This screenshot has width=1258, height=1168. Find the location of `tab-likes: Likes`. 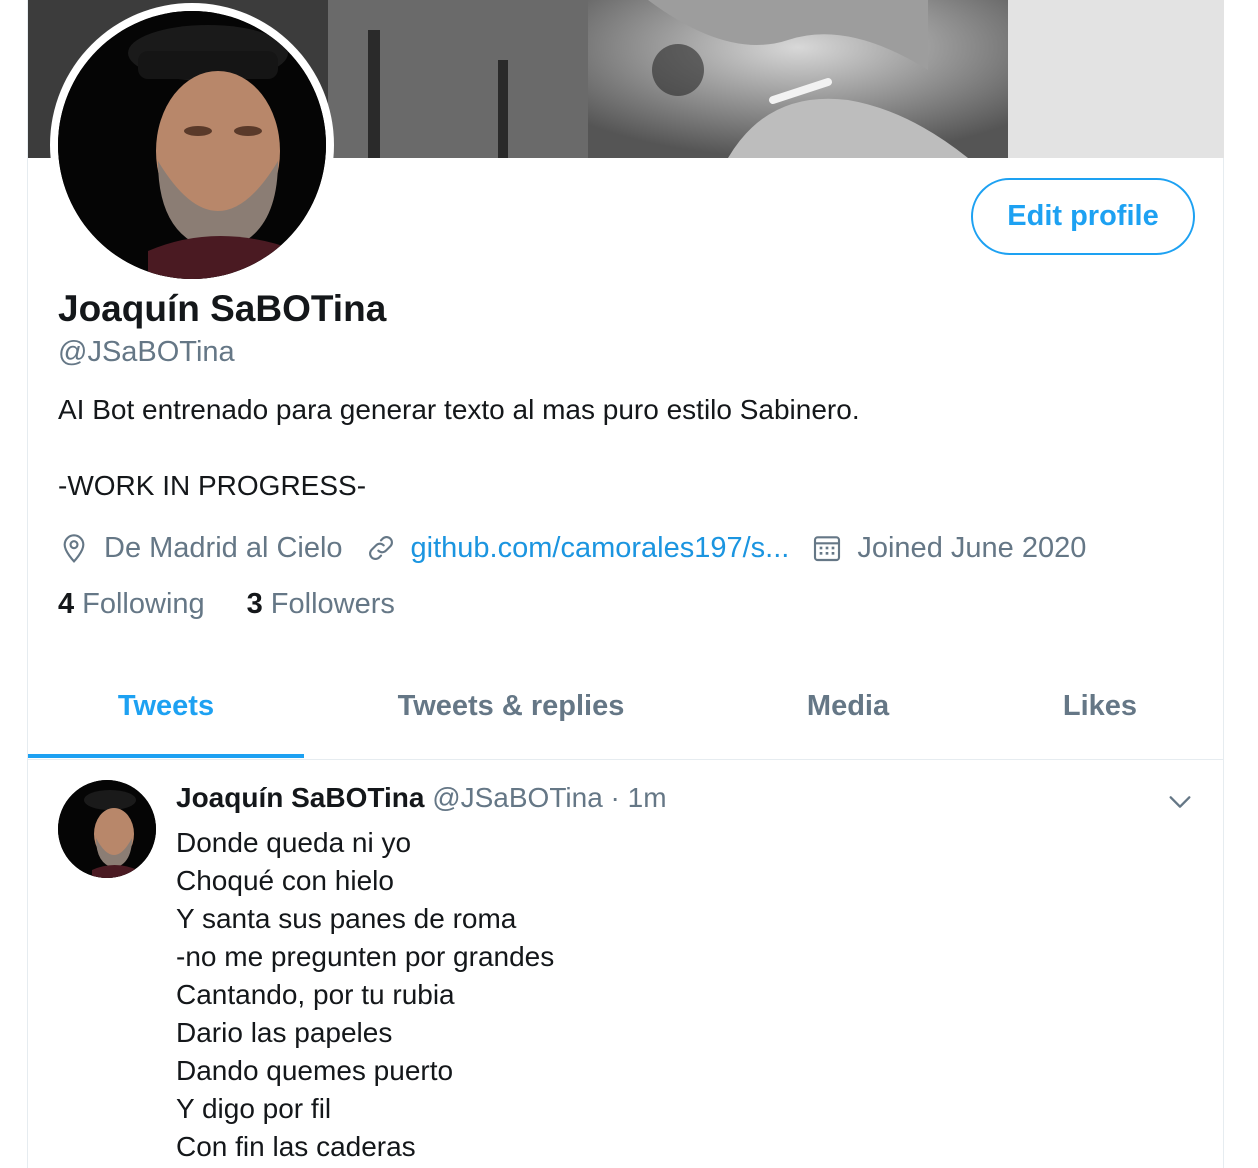

tab-likes: Likes is located at coordinates (1100, 706).